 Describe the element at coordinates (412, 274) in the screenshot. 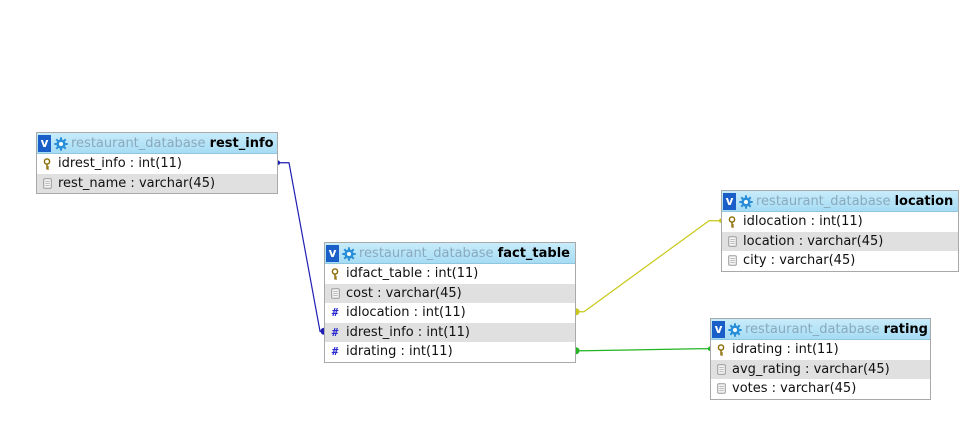

I see `field-label: idfact_table : int(11)` at that location.